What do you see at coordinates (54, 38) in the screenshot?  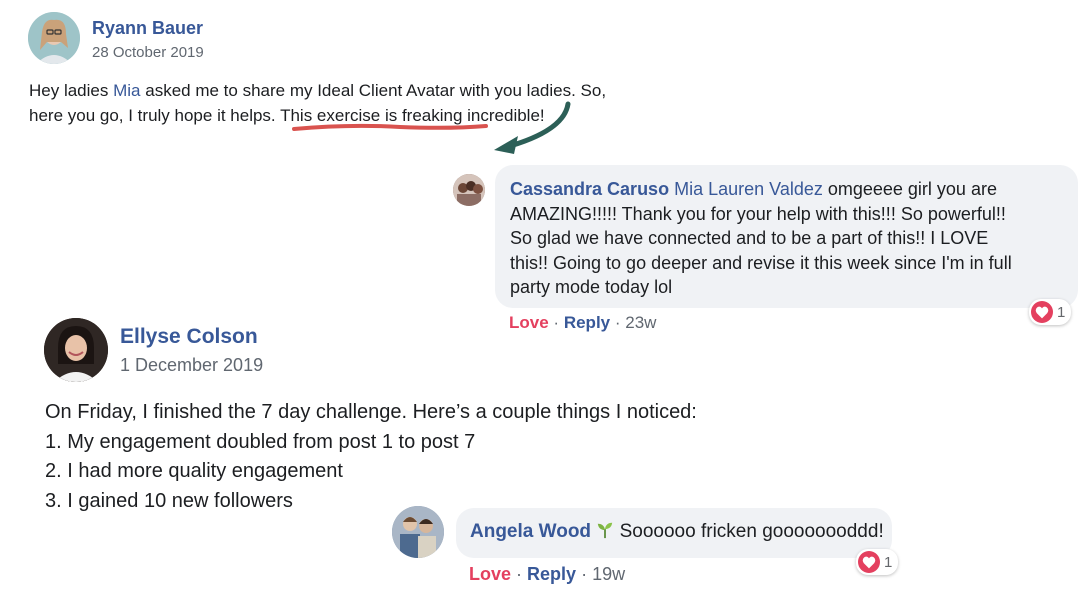 I see `avatar-ryann` at bounding box center [54, 38].